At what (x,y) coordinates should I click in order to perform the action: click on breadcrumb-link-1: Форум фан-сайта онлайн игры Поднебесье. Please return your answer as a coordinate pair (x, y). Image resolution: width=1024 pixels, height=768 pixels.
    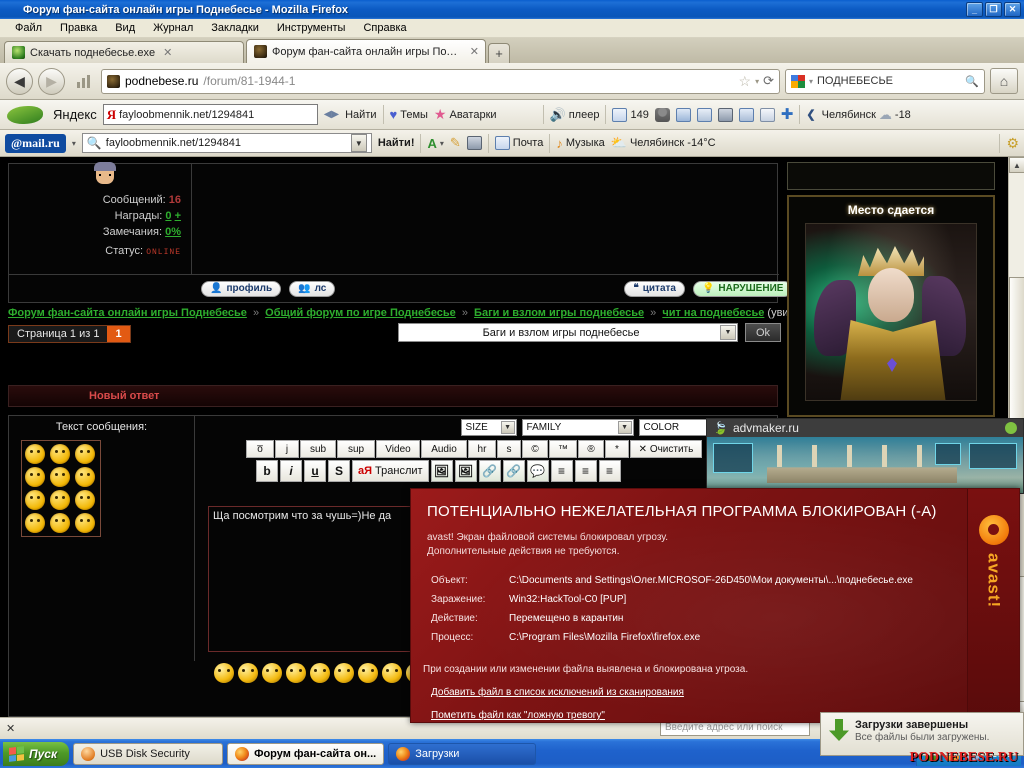
    Looking at the image, I should click on (127, 313).